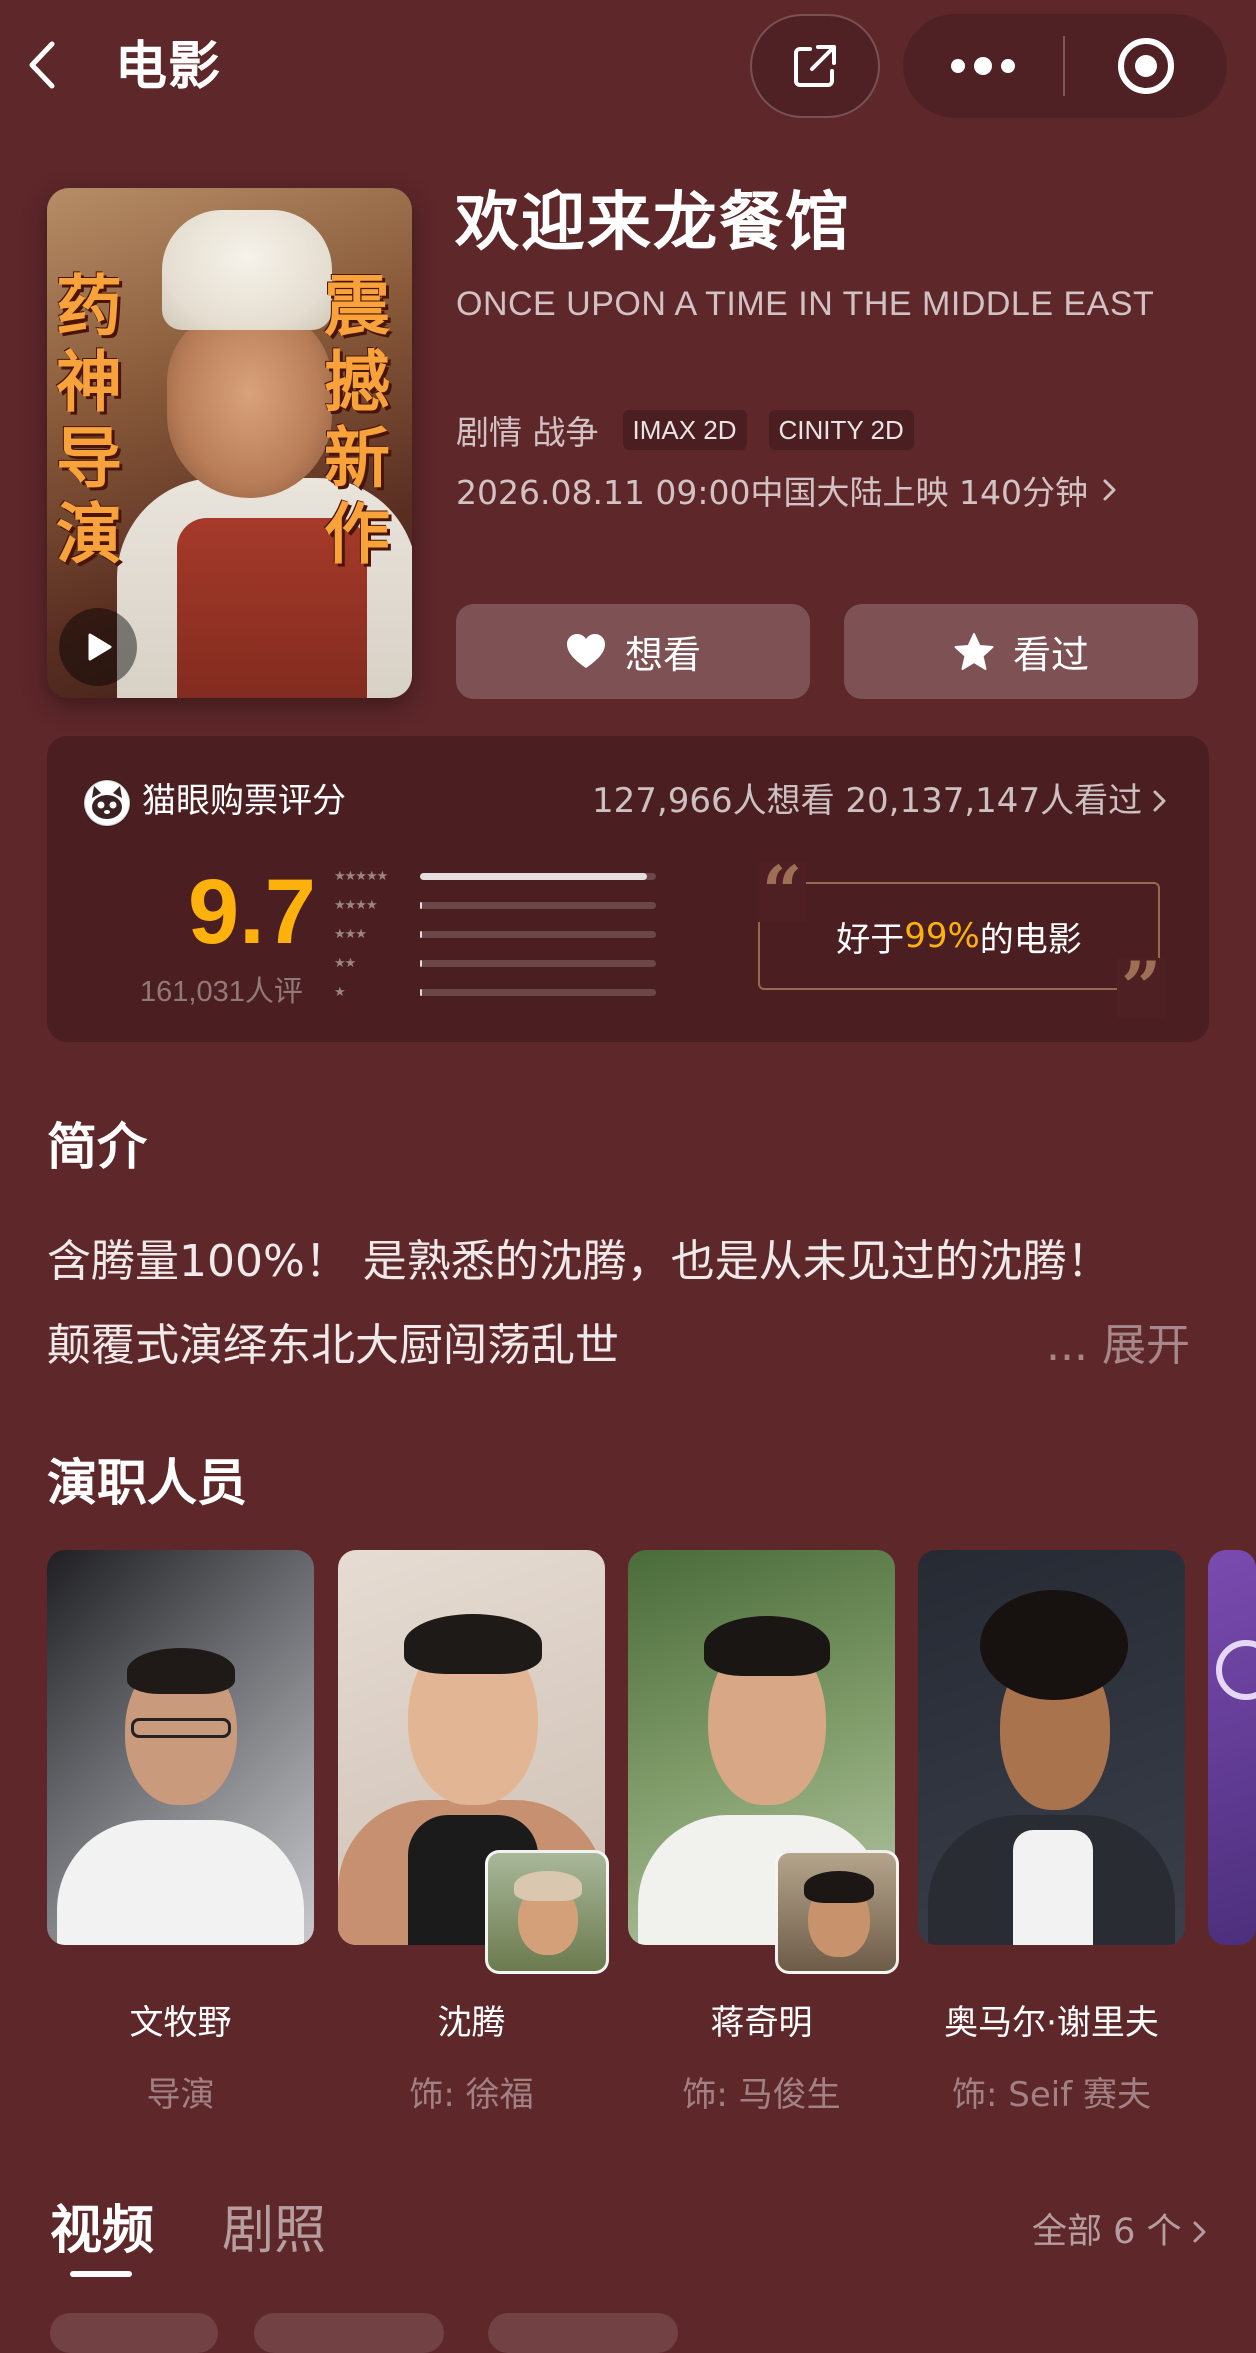  Describe the element at coordinates (345, 963) in the screenshot. I see `dist-stars: ★★` at that location.